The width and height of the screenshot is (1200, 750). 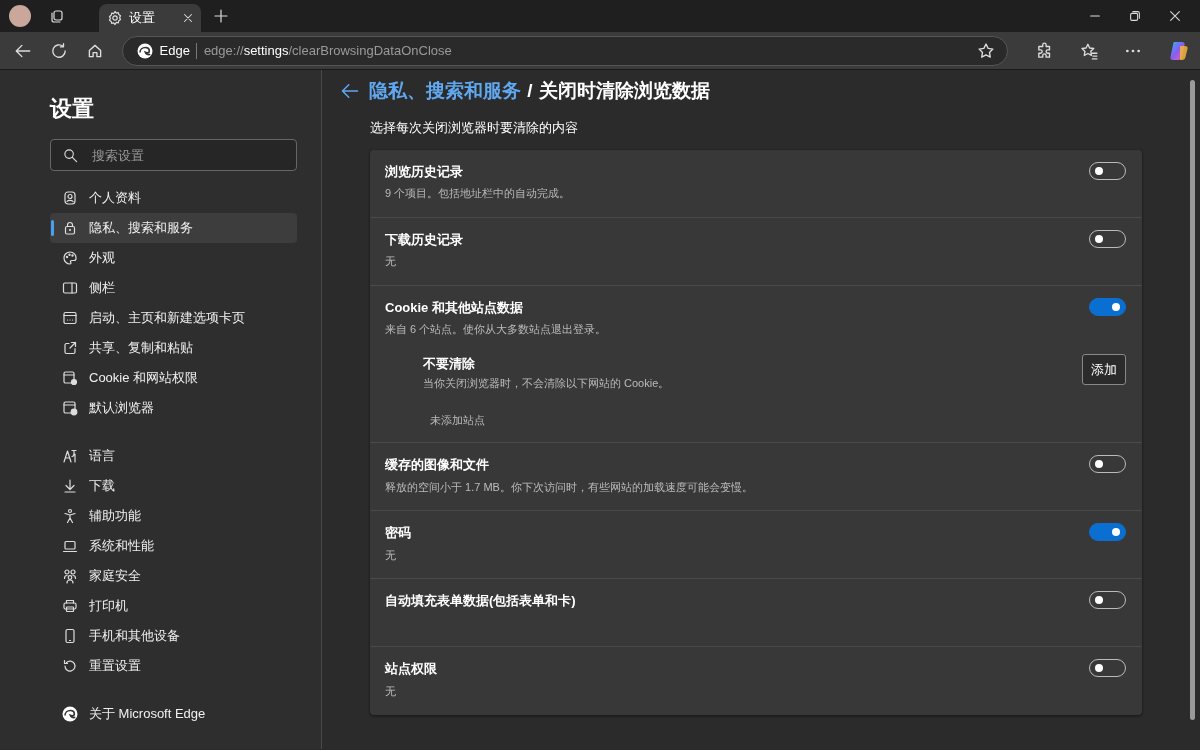 I want to click on lock-icon, so click(x=70, y=228).